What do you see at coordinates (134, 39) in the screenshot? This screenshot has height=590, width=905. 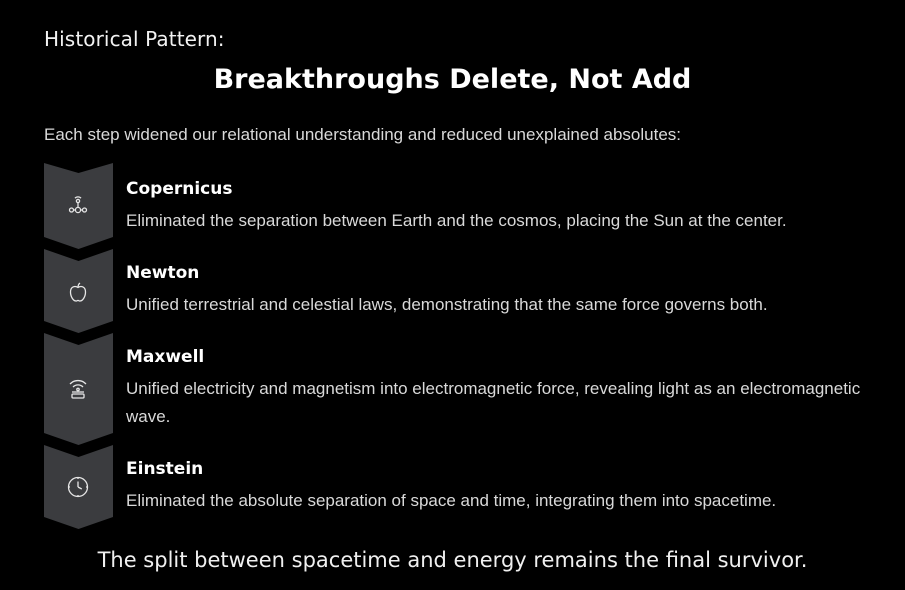 I see `section-kicker: Historical Pattern:` at bounding box center [134, 39].